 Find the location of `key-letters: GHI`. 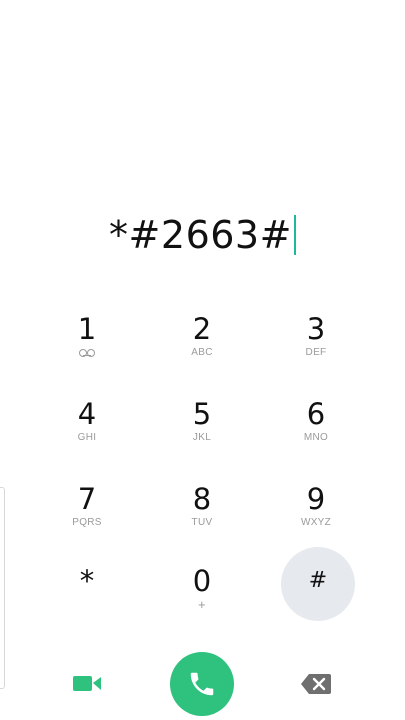

key-letters: GHI is located at coordinates (87, 437).